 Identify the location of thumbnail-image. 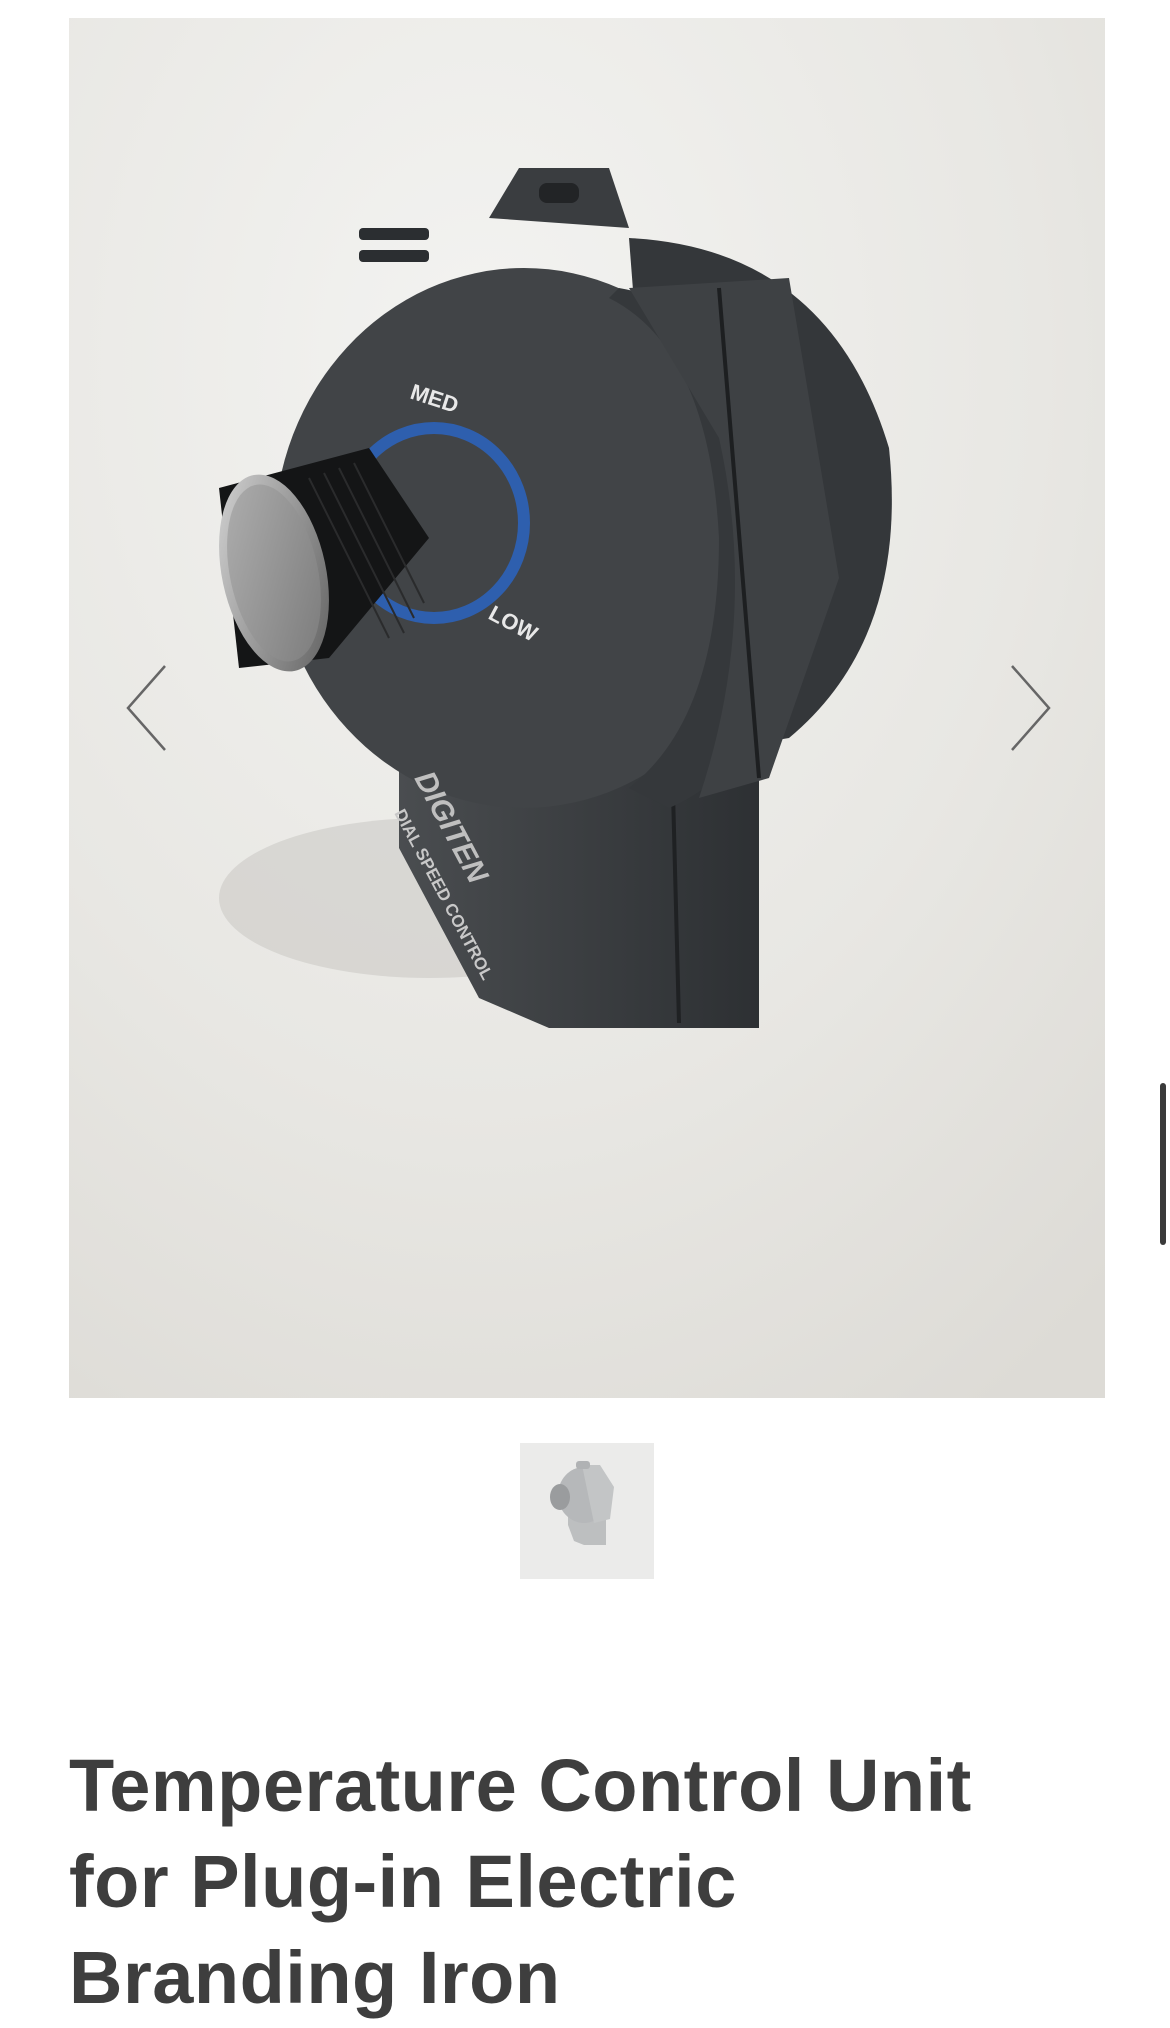
(587, 1511).